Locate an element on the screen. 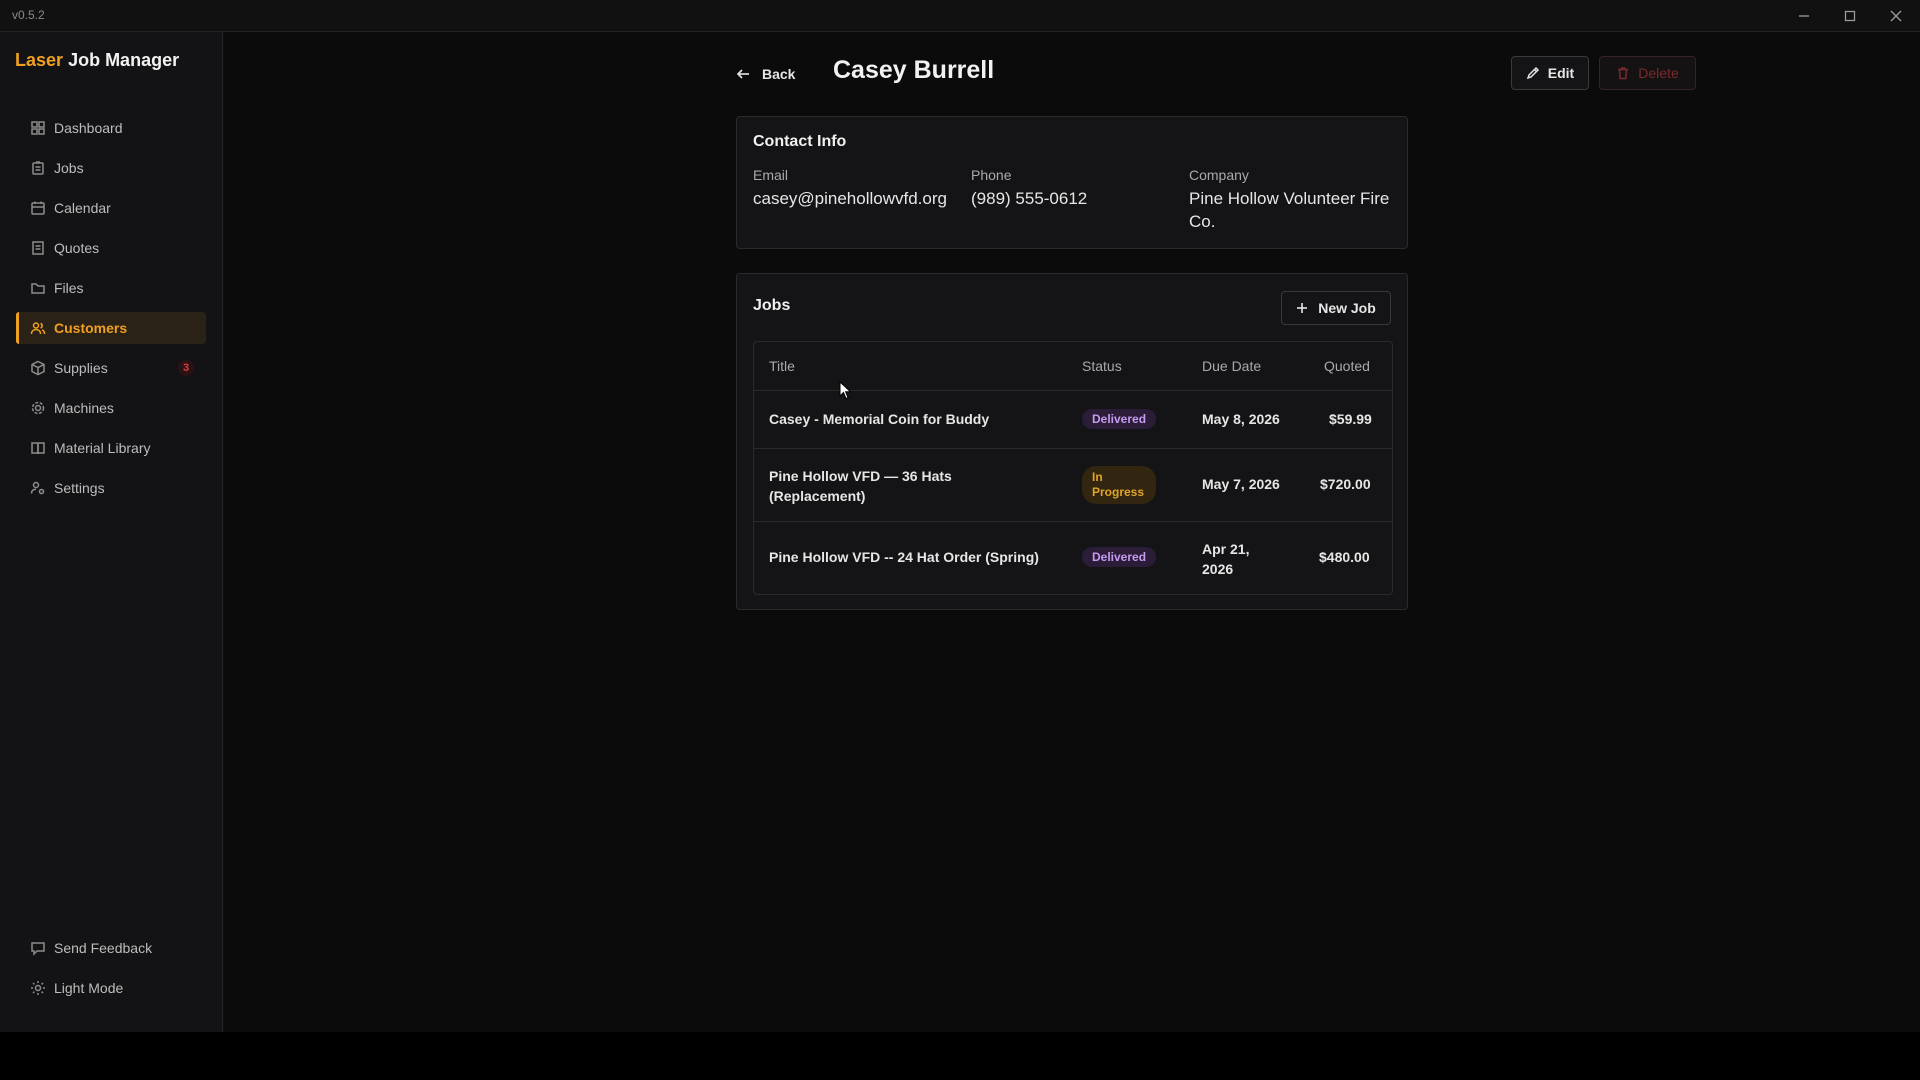 This screenshot has width=1920, height=1080. email-field: Email casey@pinehollowvfd.org is located at coordinates (850, 188).